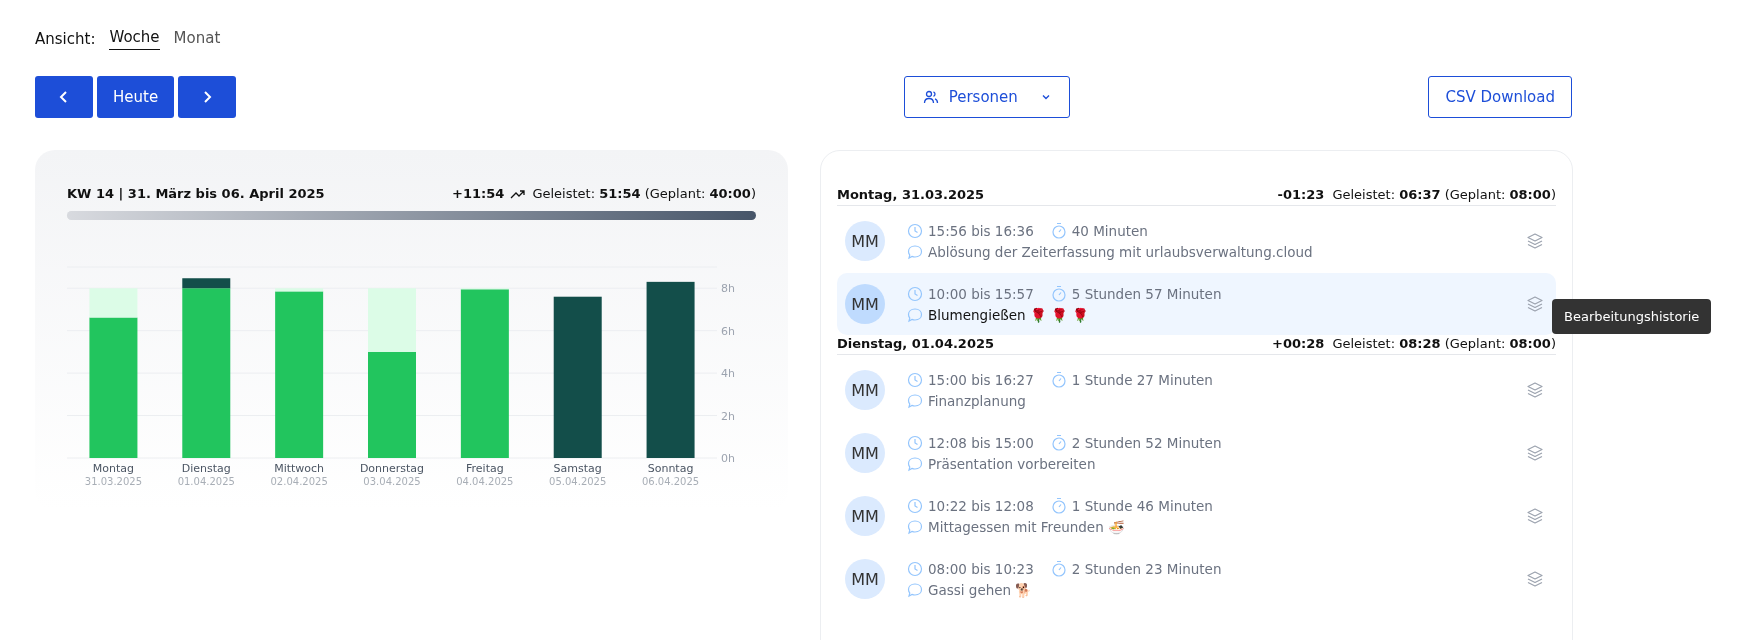 The height and width of the screenshot is (640, 1744). What do you see at coordinates (392, 468) in the screenshot?
I see `day-label: Donnerstag` at bounding box center [392, 468].